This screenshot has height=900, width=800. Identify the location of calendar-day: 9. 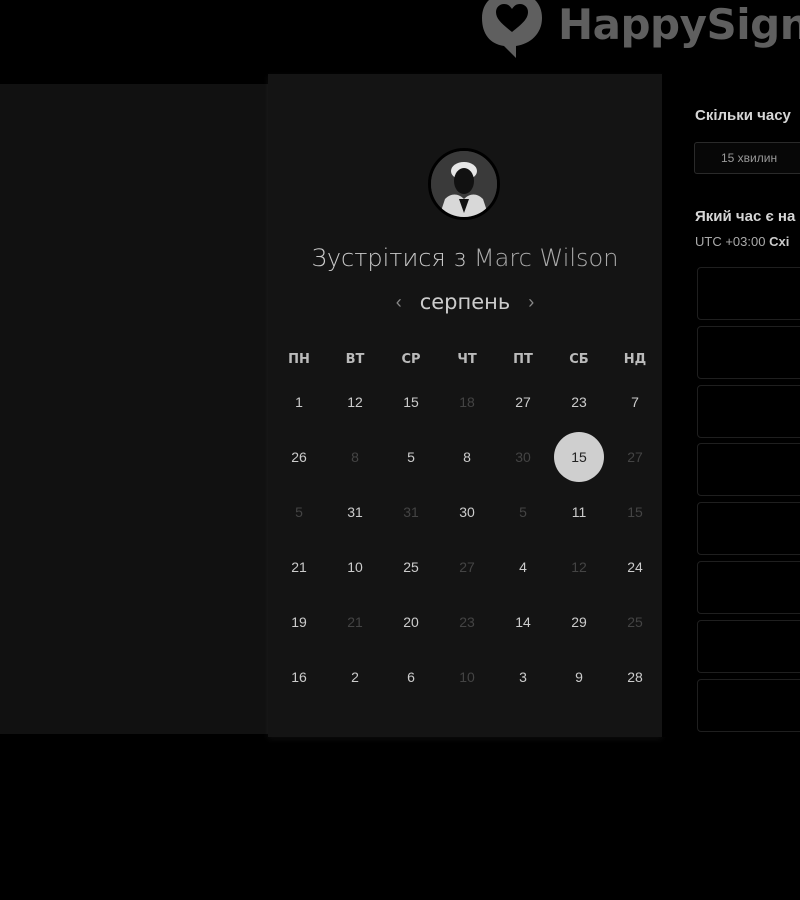
(579, 677).